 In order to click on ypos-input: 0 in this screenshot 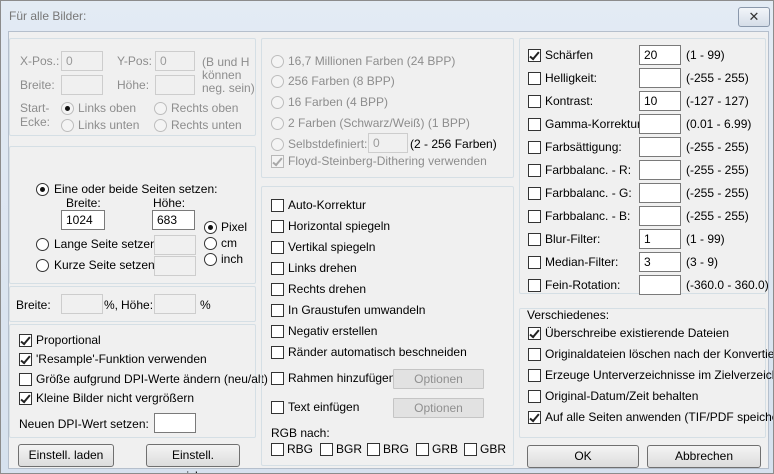, I will do `click(175, 61)`.